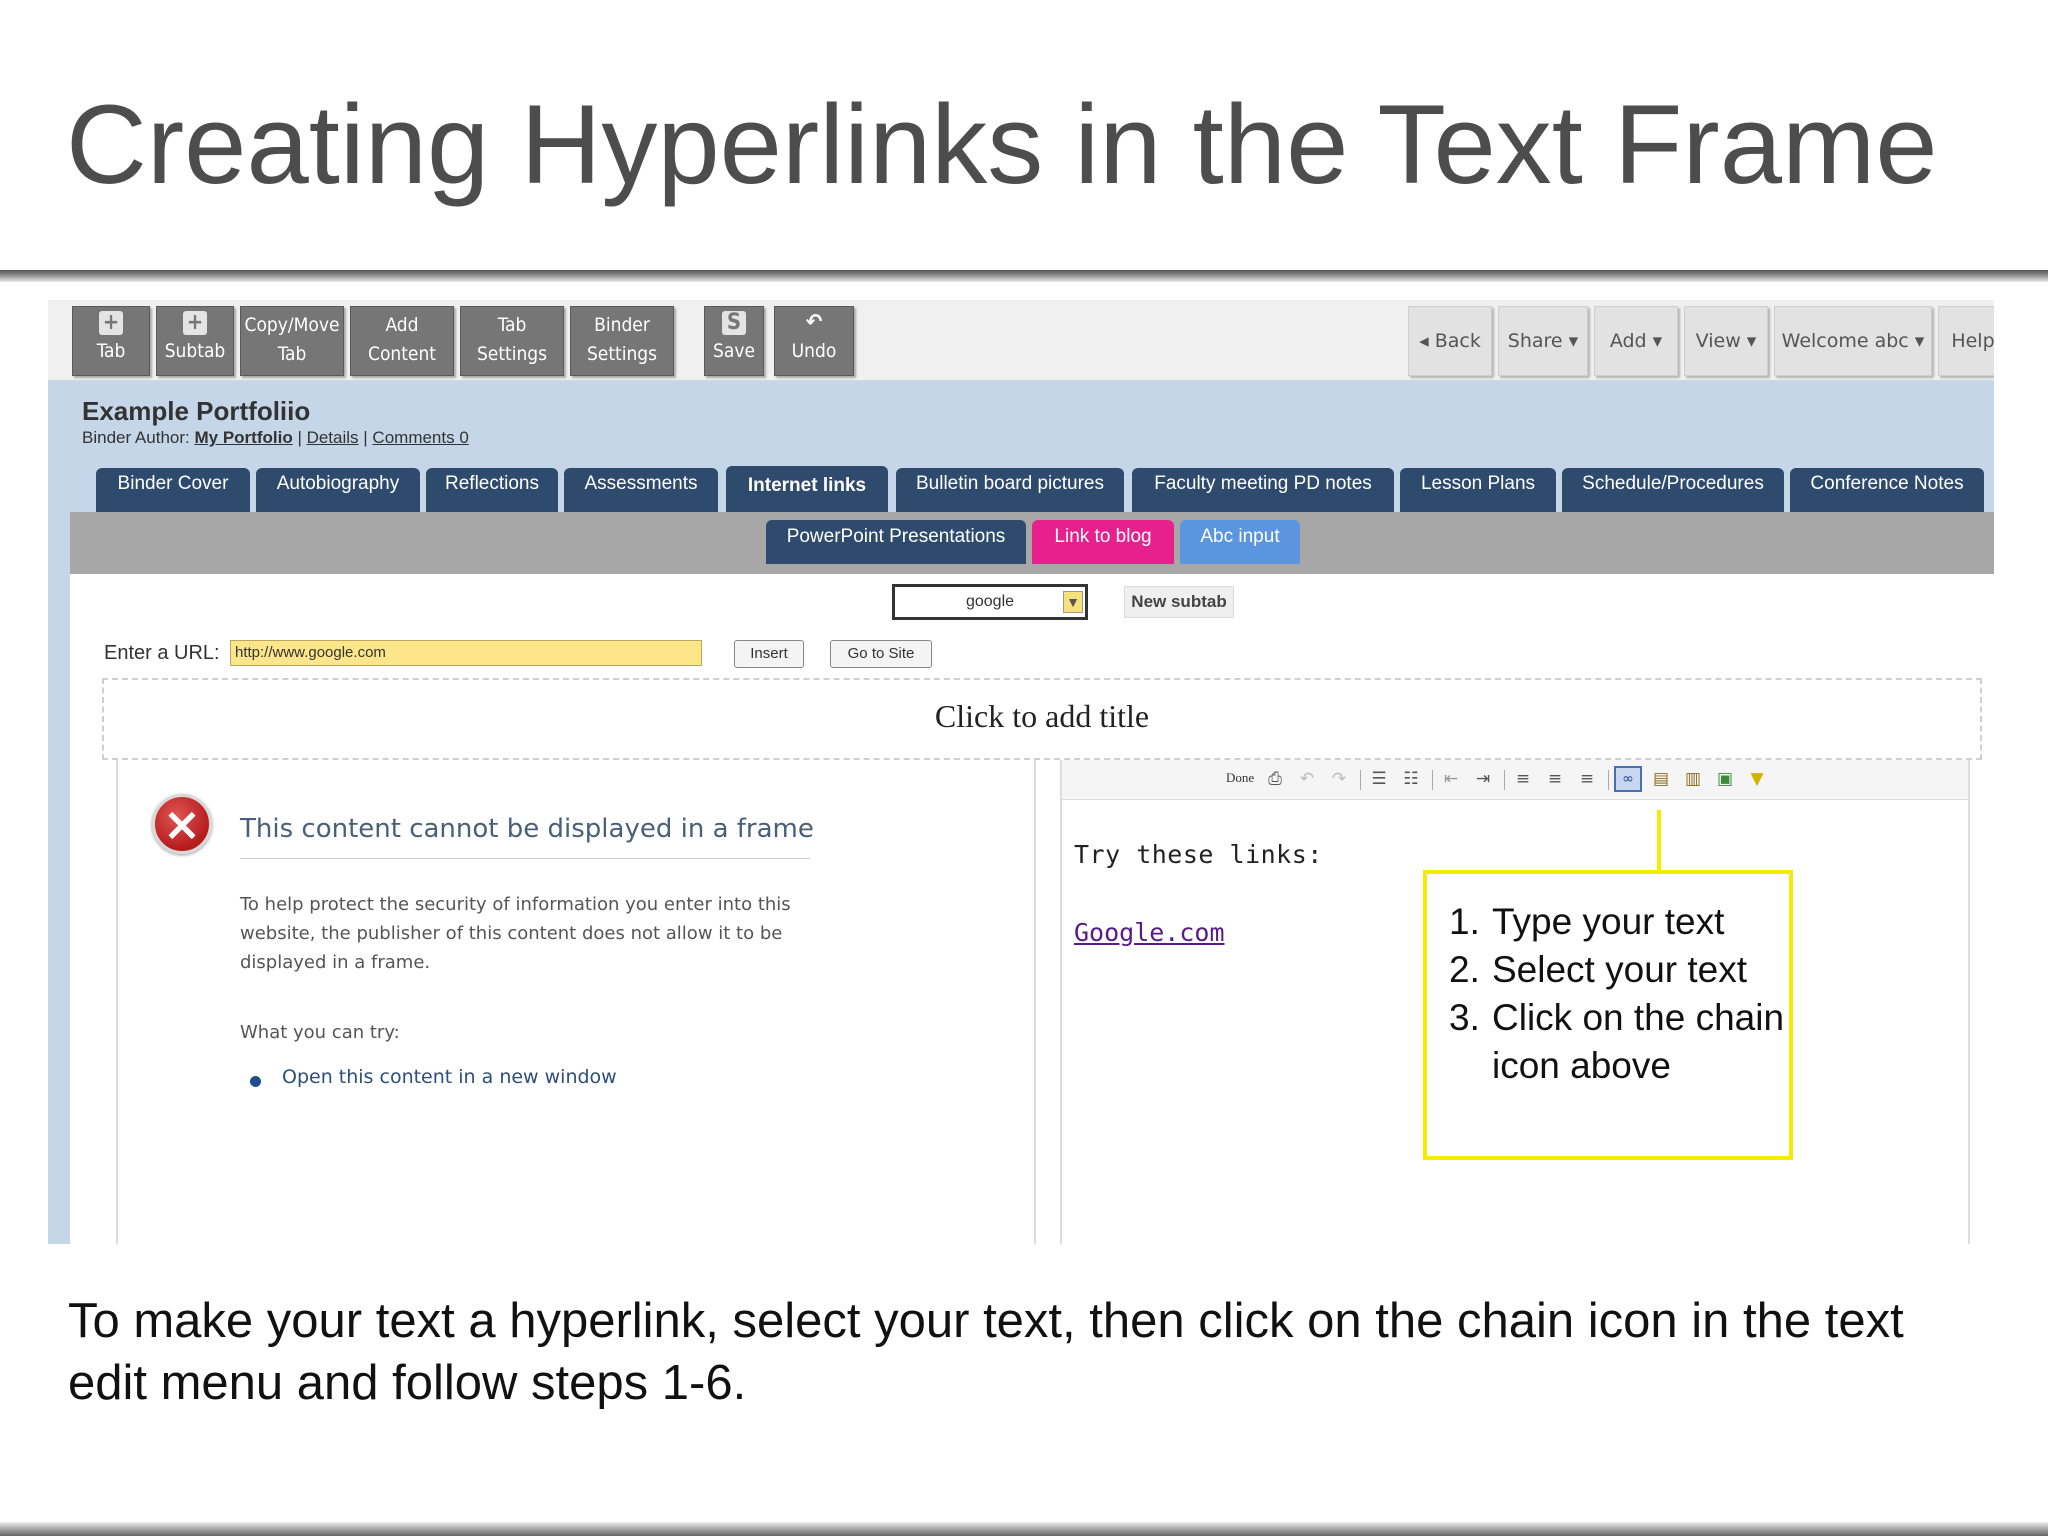 The height and width of the screenshot is (1536, 2048). Describe the element at coordinates (1543, 341) in the screenshot. I see `share-menu: Share ▾` at that location.